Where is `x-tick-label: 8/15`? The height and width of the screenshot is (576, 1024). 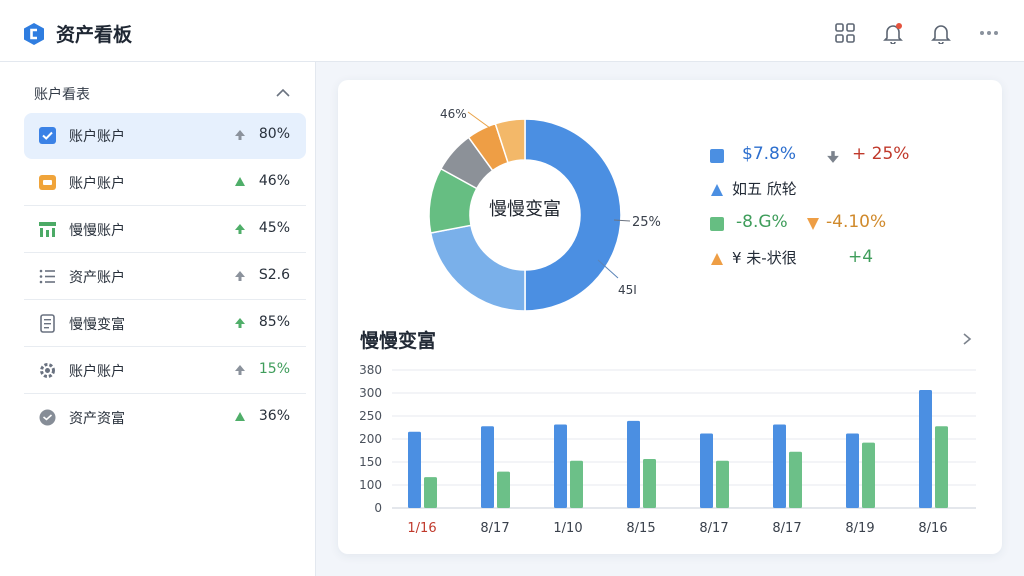
x-tick-label: 8/15 is located at coordinates (640, 528).